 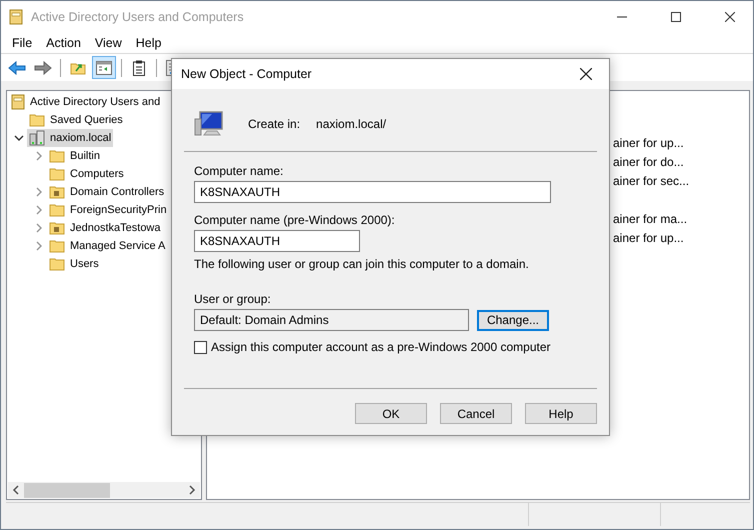 What do you see at coordinates (561, 413) in the screenshot?
I see `dialog-button: Help` at bounding box center [561, 413].